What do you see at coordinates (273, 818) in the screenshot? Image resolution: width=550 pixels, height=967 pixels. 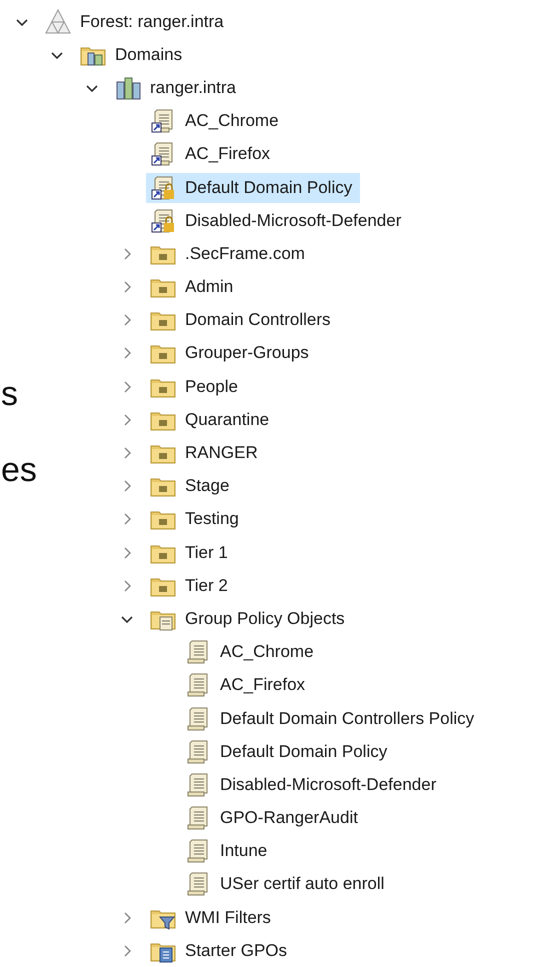 I see `tree-item: GPO-RangerAudit` at bounding box center [273, 818].